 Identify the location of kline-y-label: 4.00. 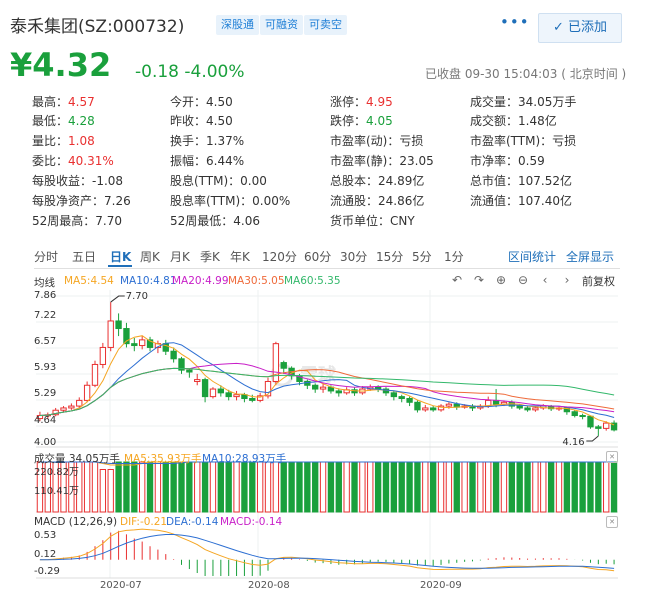
(45, 442).